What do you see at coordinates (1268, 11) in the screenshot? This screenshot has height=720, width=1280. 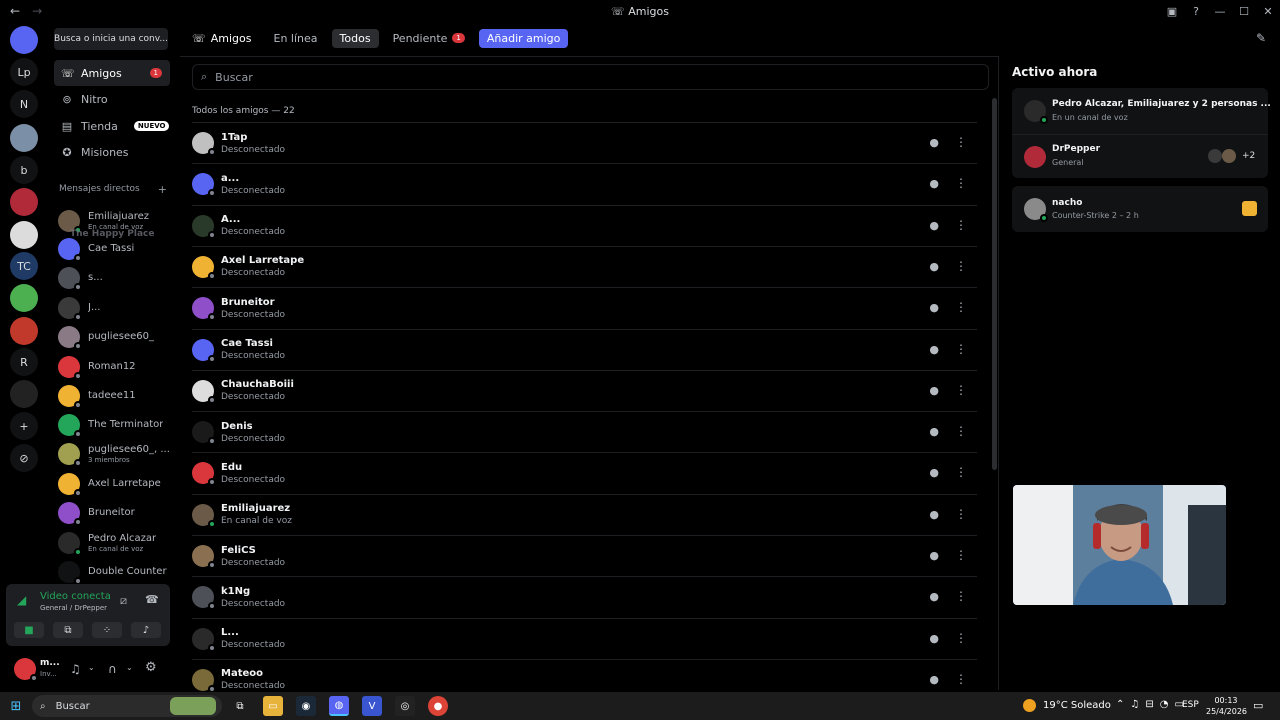 I see `close-button: ✕` at bounding box center [1268, 11].